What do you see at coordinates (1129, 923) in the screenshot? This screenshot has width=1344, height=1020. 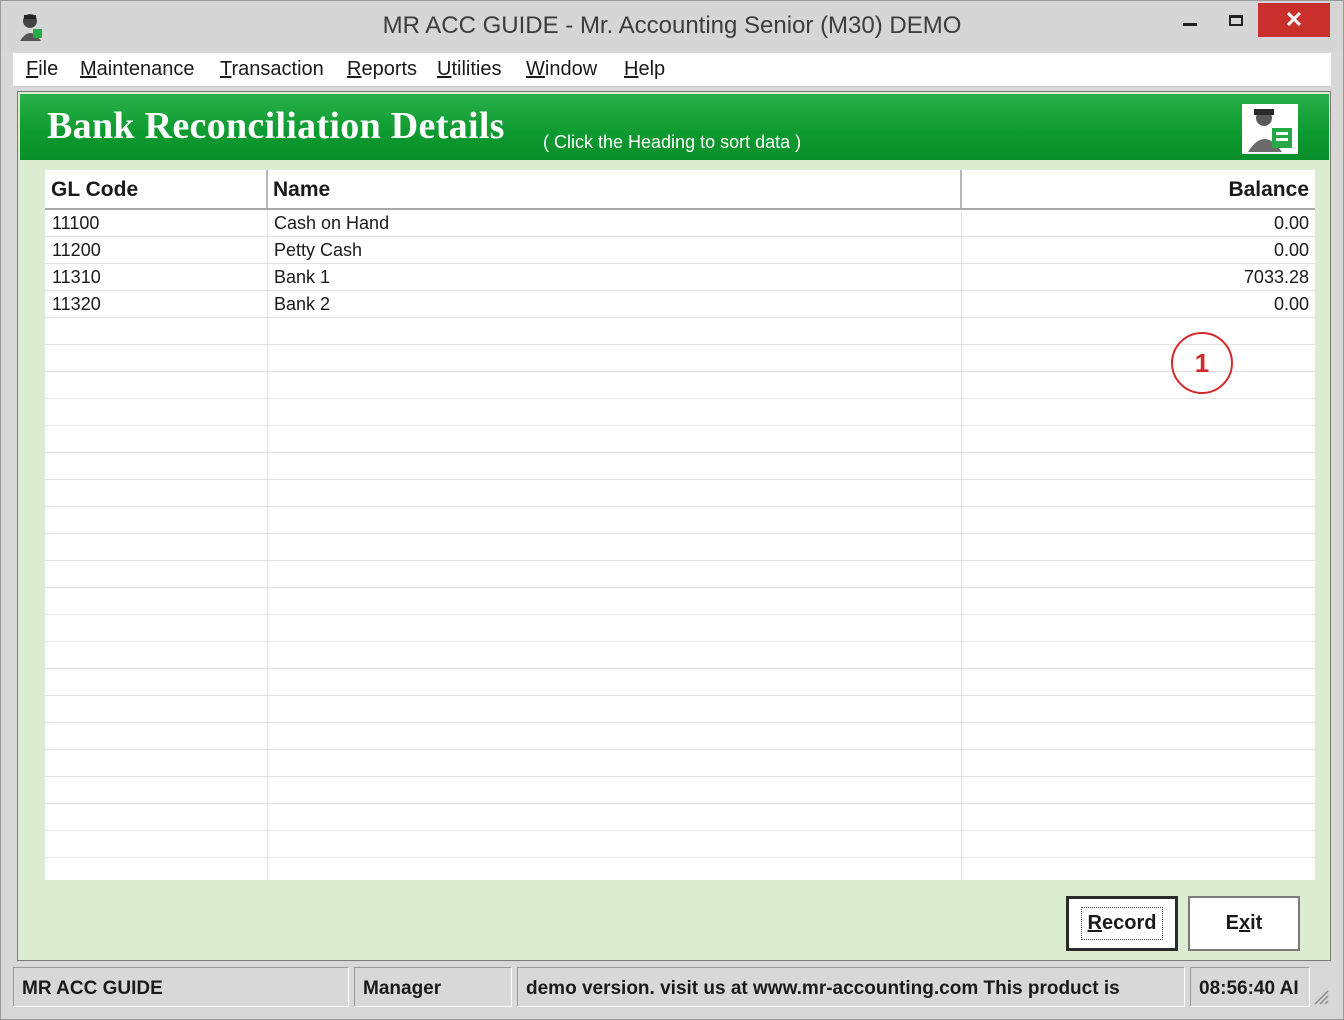 I see `record-label: ecord` at bounding box center [1129, 923].